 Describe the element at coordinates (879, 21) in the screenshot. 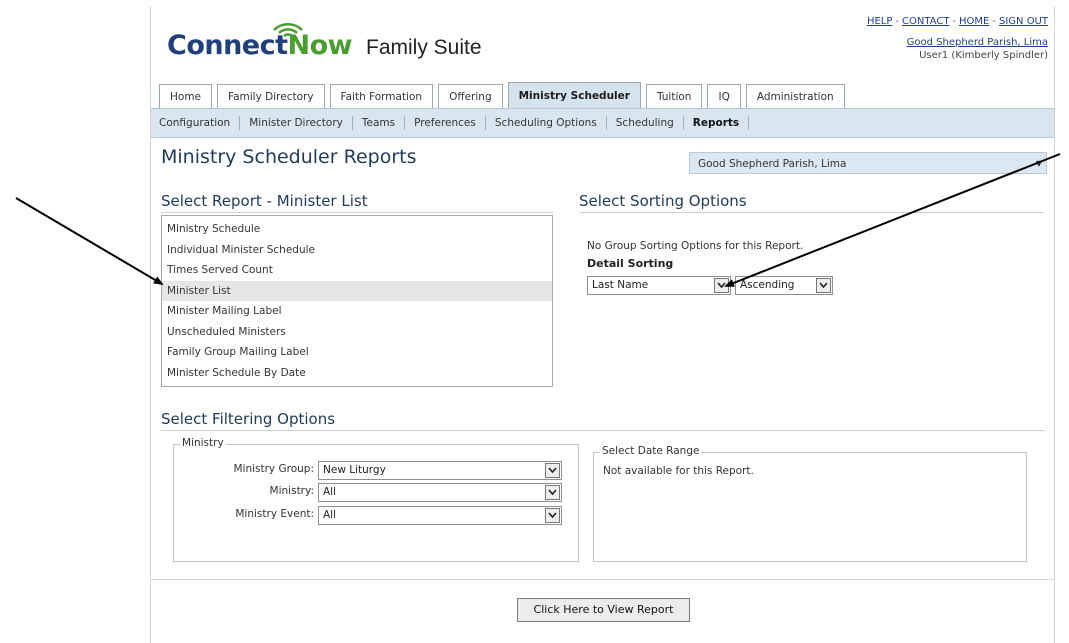

I see `help-link: HELP` at that location.